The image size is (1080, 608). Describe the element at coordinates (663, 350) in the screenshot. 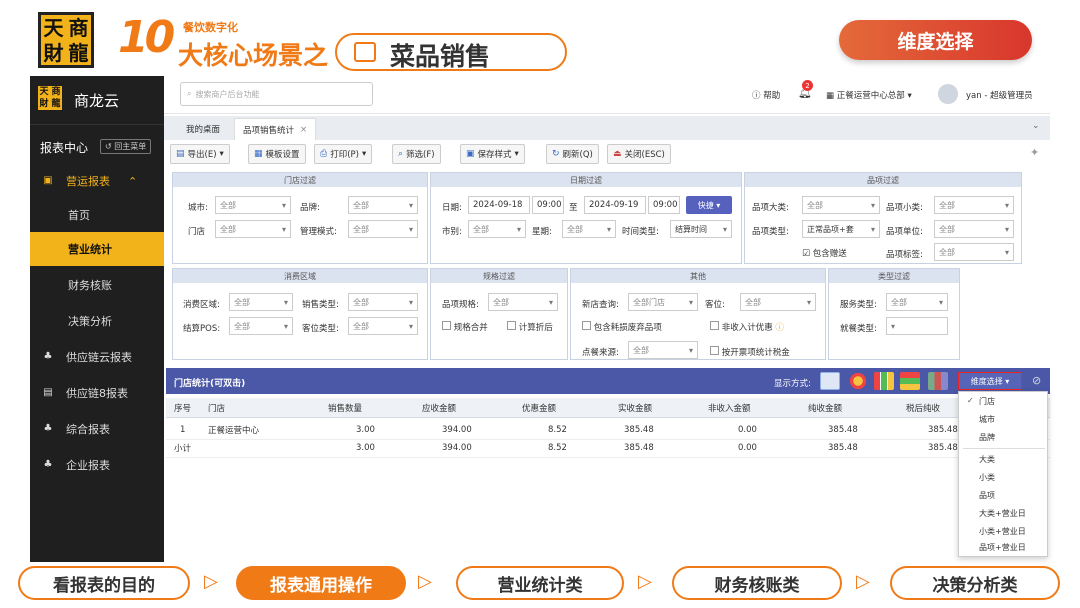

I see `source-select: 全部` at that location.